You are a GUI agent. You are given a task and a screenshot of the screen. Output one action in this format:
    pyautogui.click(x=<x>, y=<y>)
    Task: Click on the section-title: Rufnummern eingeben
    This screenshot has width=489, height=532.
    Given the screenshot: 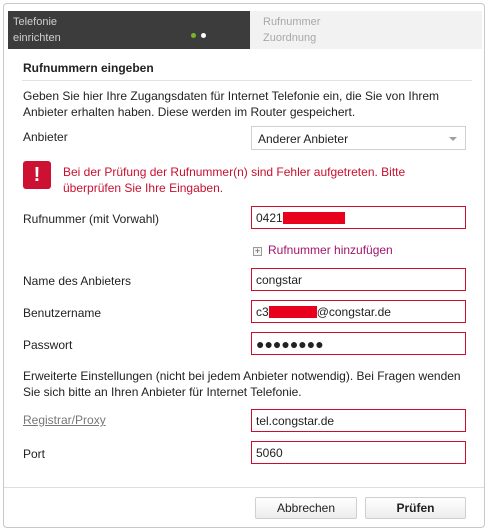 What is the action you would take?
    pyautogui.click(x=88, y=68)
    